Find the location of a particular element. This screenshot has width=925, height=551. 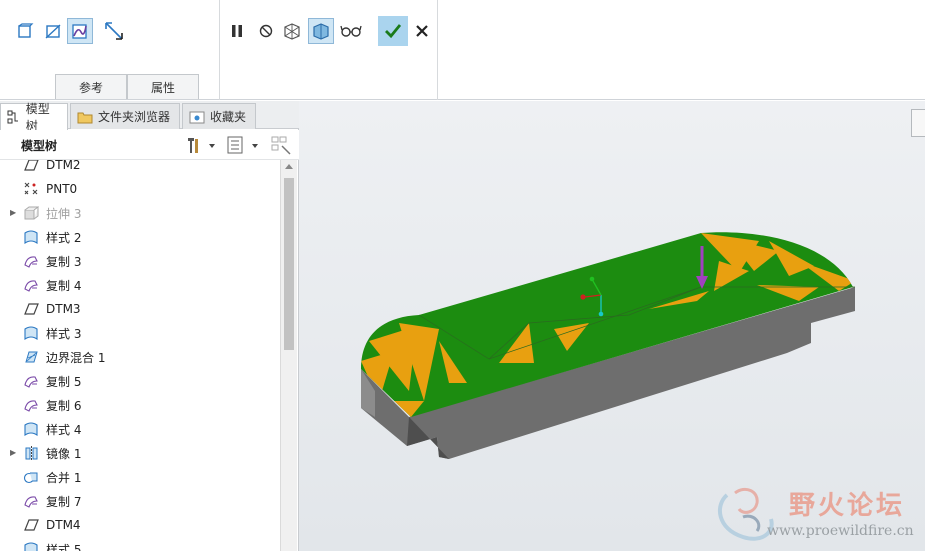

tree-item: DTM2 is located at coordinates (140, 168).